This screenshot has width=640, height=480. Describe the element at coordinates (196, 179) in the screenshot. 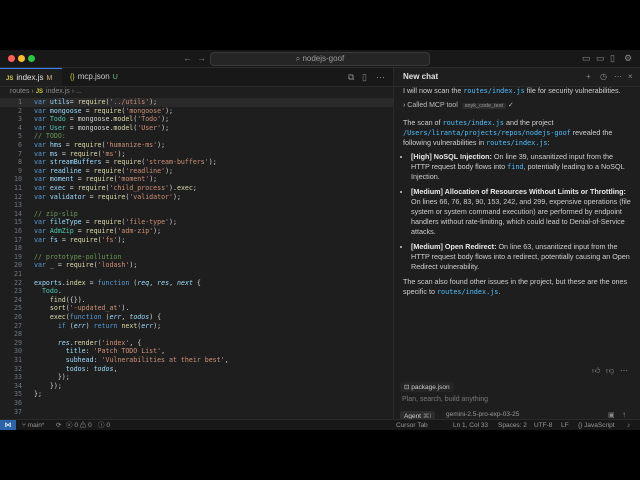

I see `code-line: 10 var moment = require('moment');` at that location.